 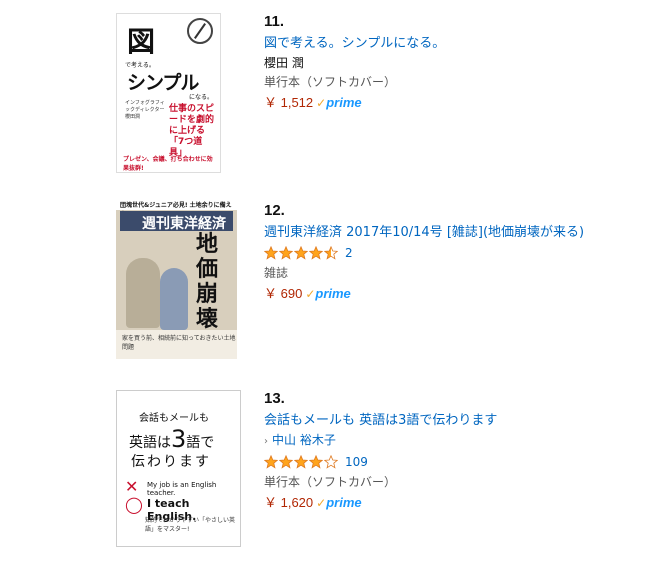 What do you see at coordinates (380, 503) in the screenshot?
I see `price-row: ￥ 1,620 ✓ prime` at bounding box center [380, 503].